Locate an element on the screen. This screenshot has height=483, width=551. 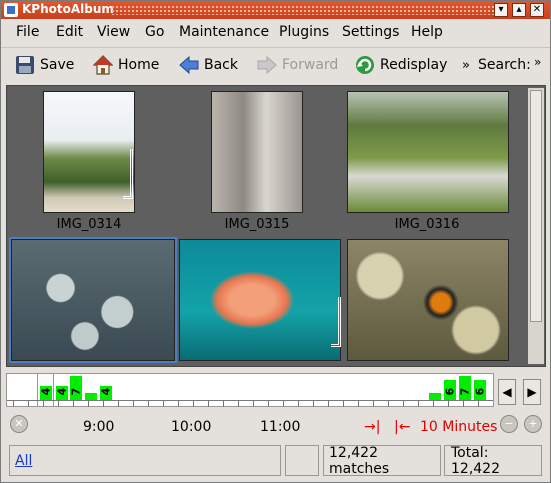
menu-go: Go is located at coordinates (154, 32).